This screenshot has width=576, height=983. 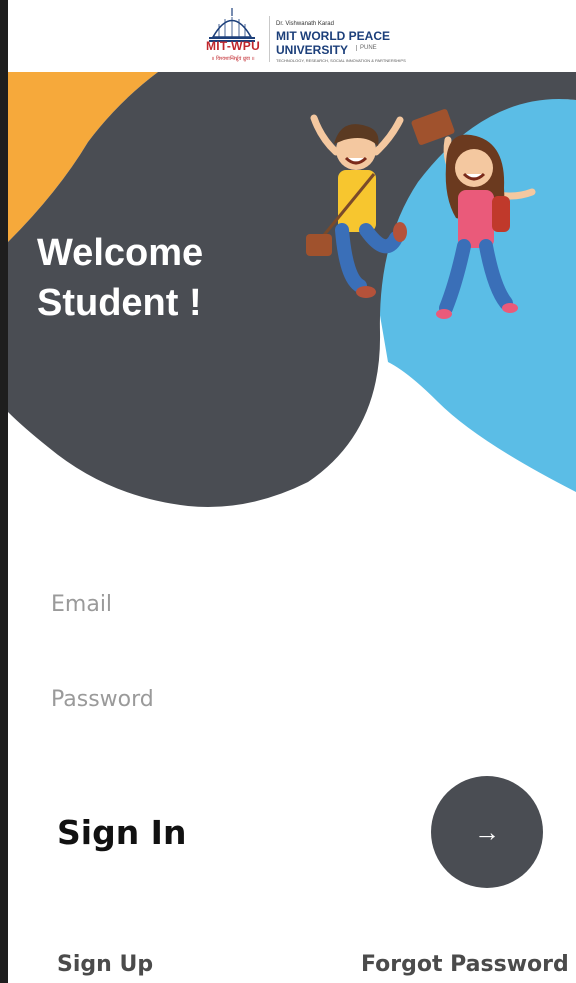 What do you see at coordinates (333, 36) in the screenshot?
I see `logo-university-name-line1: MIT WORLD PEACE` at bounding box center [333, 36].